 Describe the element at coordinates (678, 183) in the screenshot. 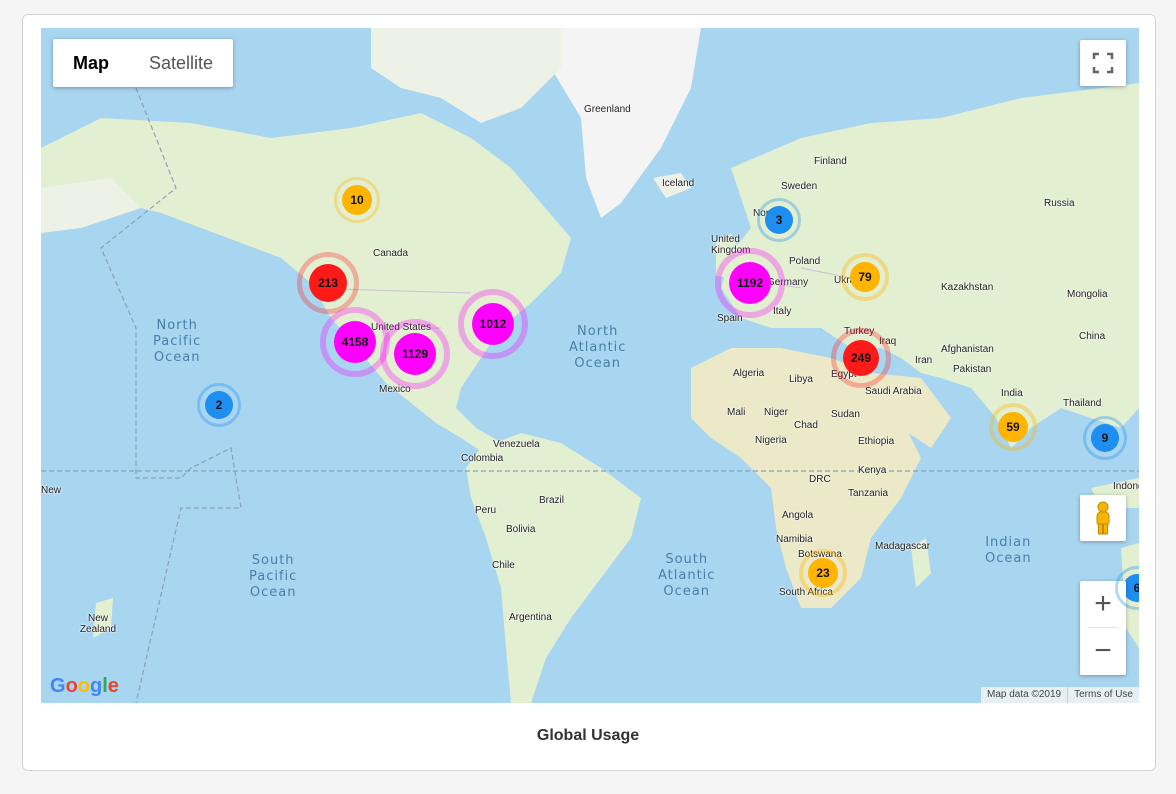

I see `place-label: Iceland` at that location.